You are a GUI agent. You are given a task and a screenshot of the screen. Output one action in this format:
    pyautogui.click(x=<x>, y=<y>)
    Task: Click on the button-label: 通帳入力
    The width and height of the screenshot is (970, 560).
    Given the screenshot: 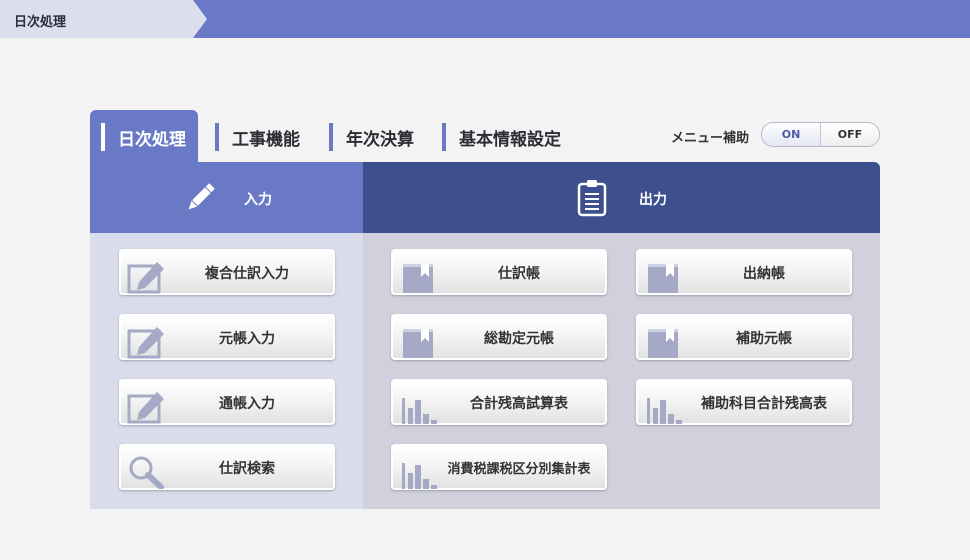 What is the action you would take?
    pyautogui.click(x=247, y=404)
    